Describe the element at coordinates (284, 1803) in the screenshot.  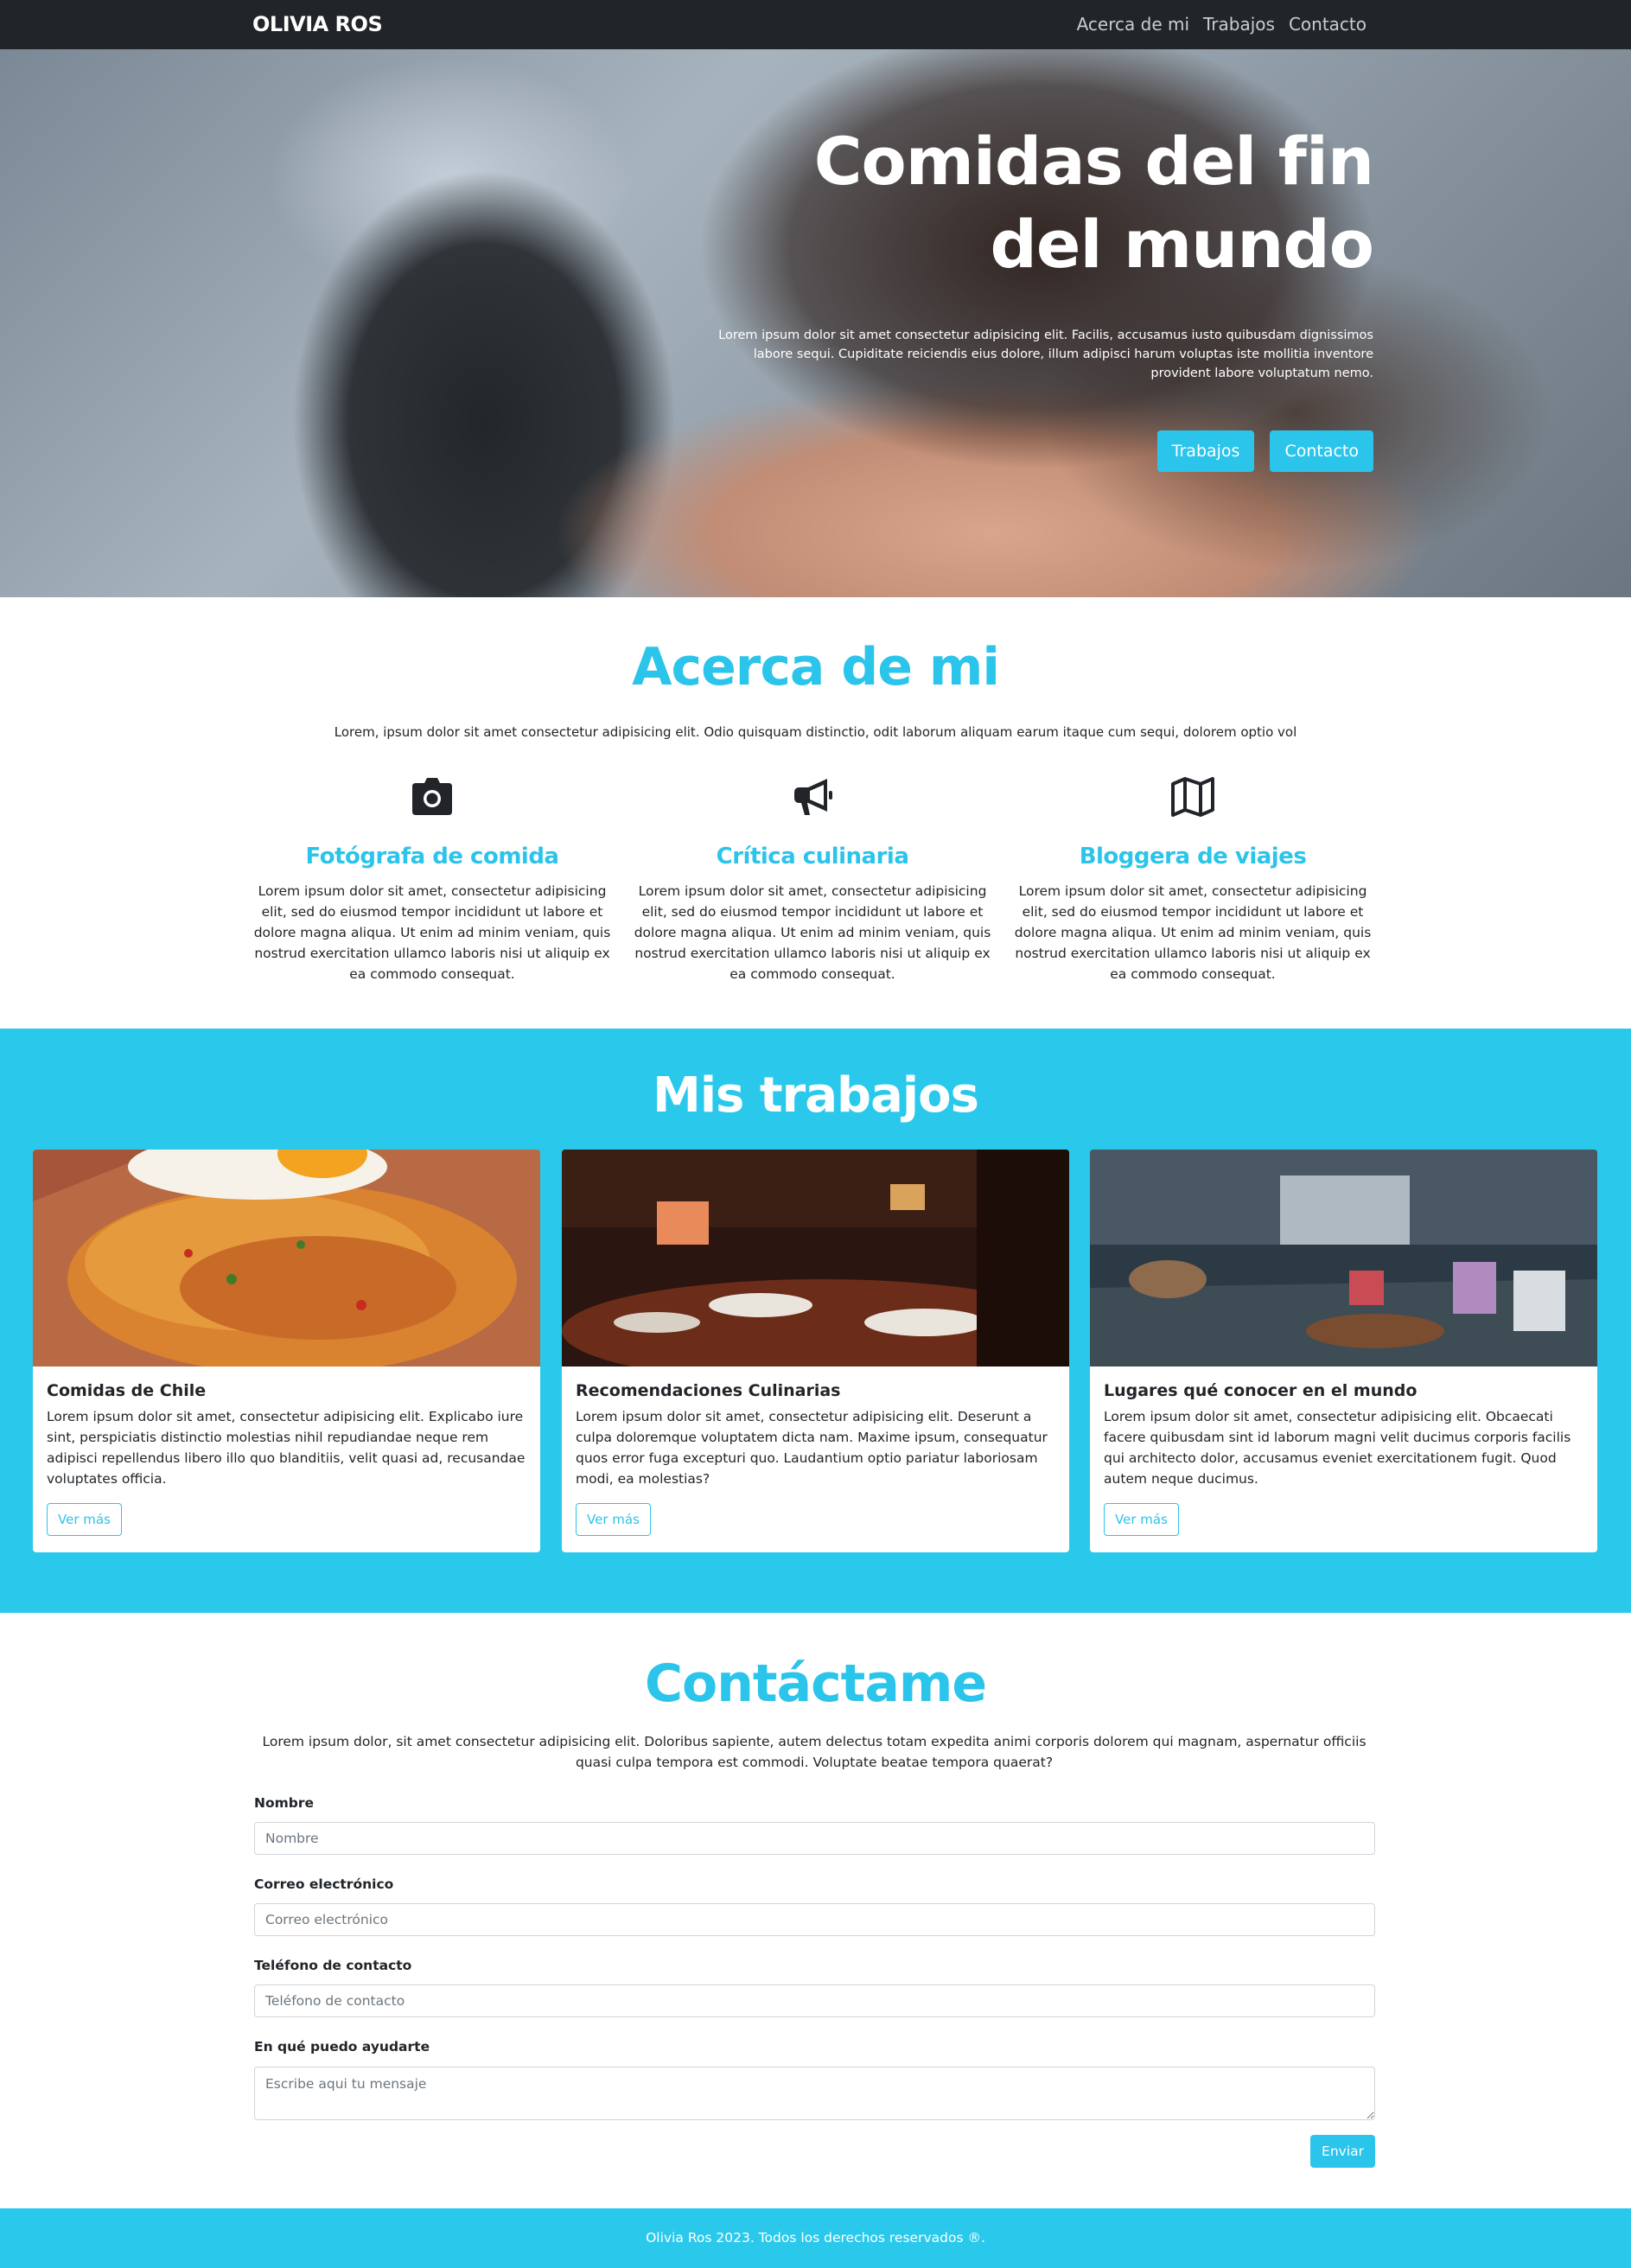
I see `name-label: Nombre` at that location.